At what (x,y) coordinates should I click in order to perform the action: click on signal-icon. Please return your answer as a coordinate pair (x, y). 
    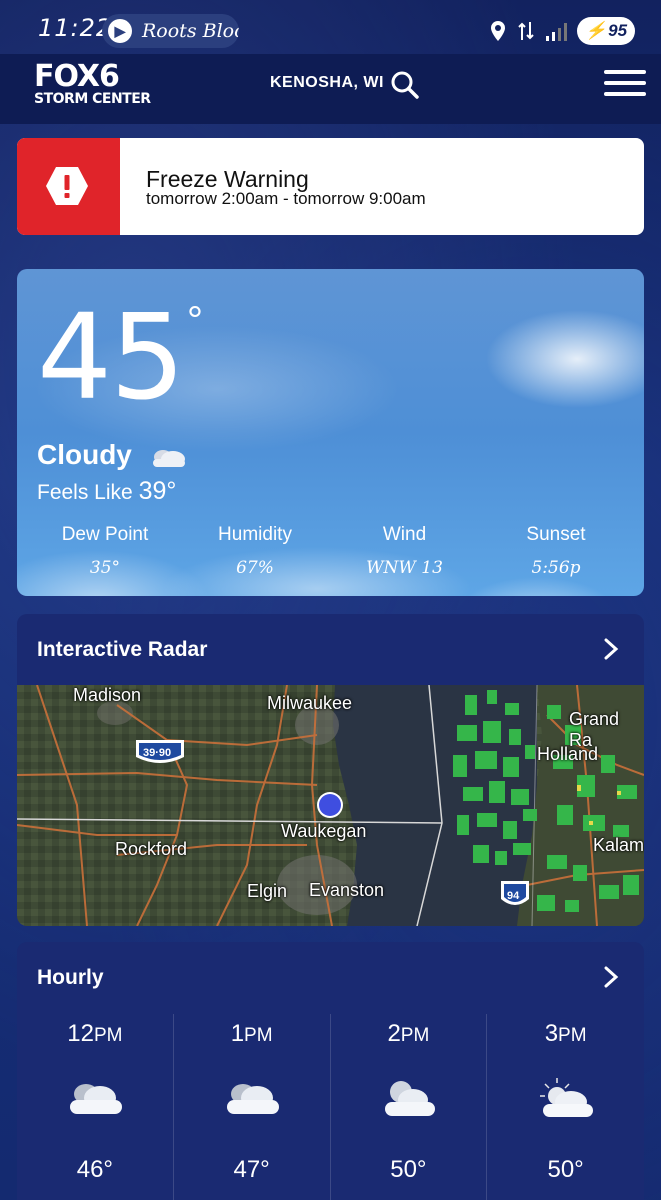
    Looking at the image, I should click on (556, 32).